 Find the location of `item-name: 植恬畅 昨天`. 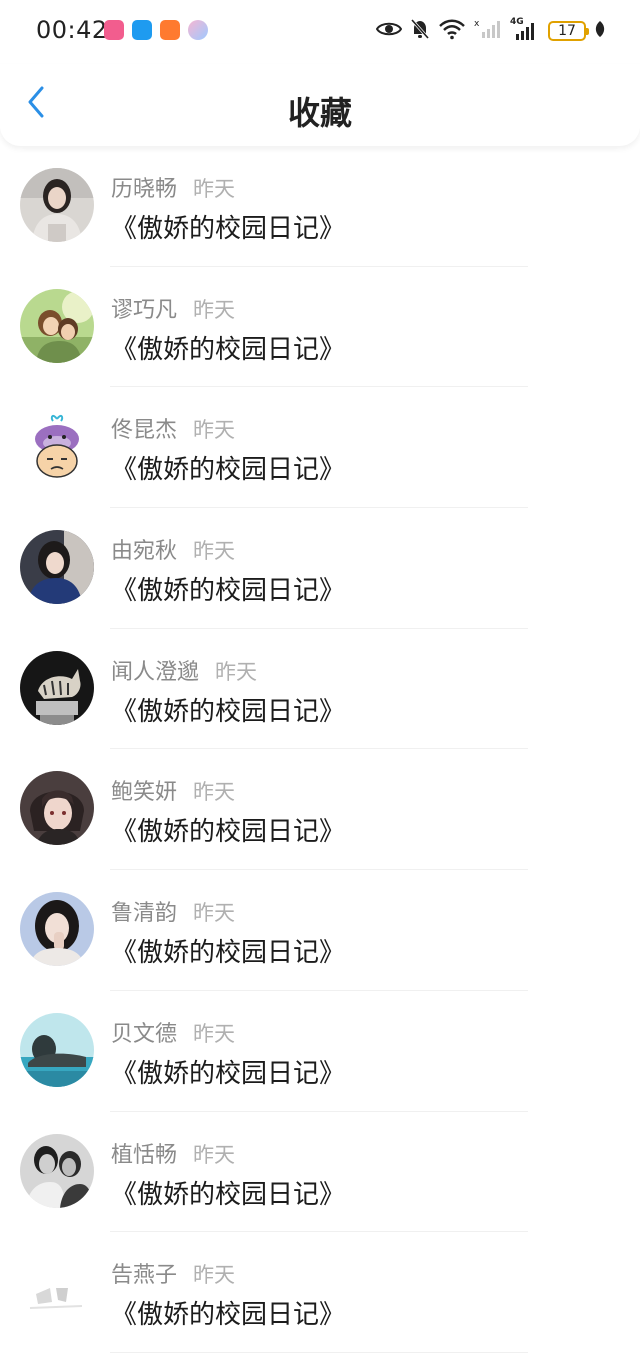

item-name: 植恬畅 昨天 is located at coordinates (173, 1155).